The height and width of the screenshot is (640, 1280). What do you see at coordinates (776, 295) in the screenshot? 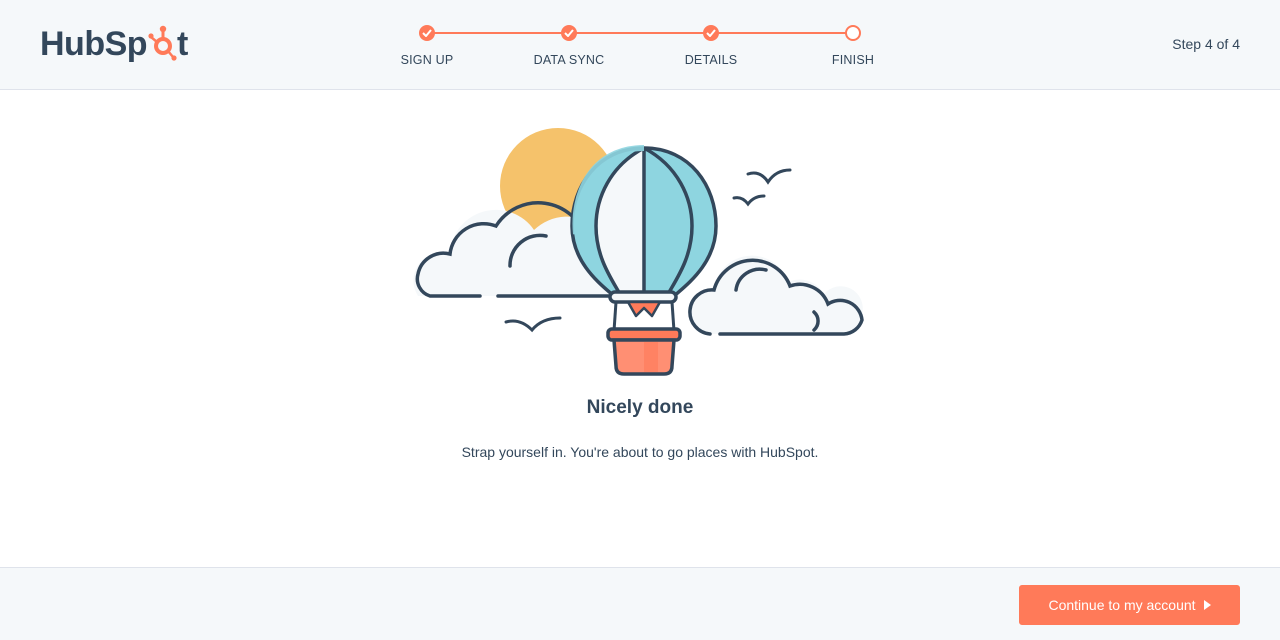
I see `cloud-right-icon` at bounding box center [776, 295].